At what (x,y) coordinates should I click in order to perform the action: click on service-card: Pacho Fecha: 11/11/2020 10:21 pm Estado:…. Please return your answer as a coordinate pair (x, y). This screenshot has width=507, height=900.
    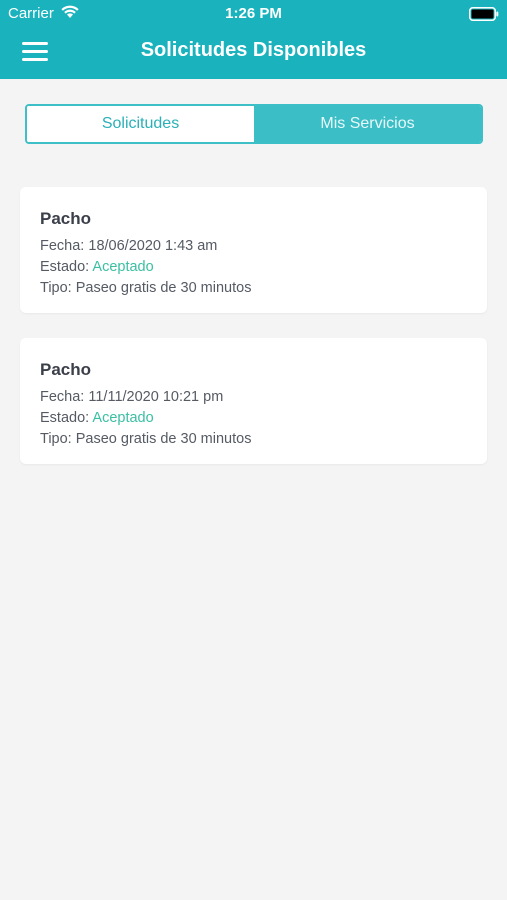
    Looking at the image, I should click on (253, 401).